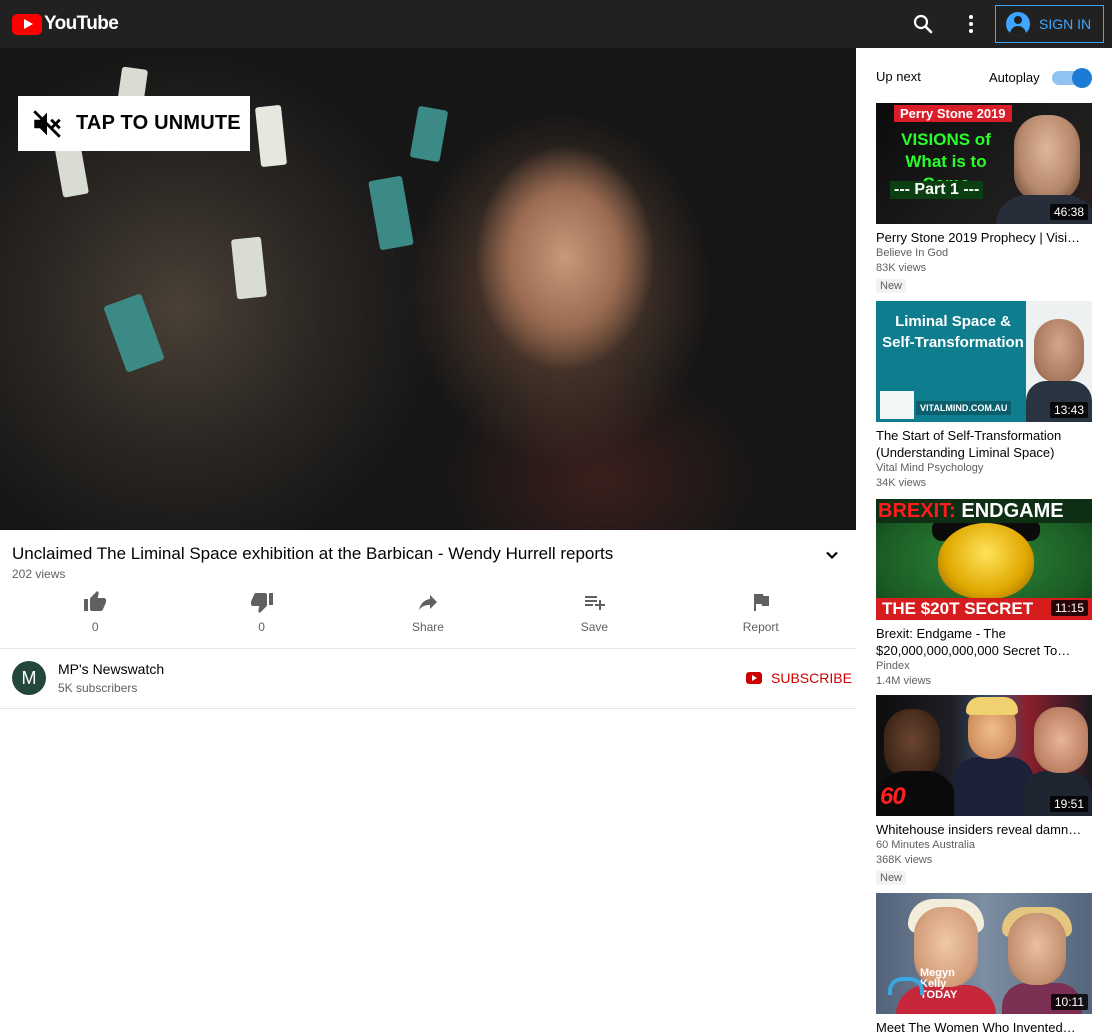 This screenshot has width=1112, height=1036. I want to click on video-duration: 11:15, so click(1069, 608).